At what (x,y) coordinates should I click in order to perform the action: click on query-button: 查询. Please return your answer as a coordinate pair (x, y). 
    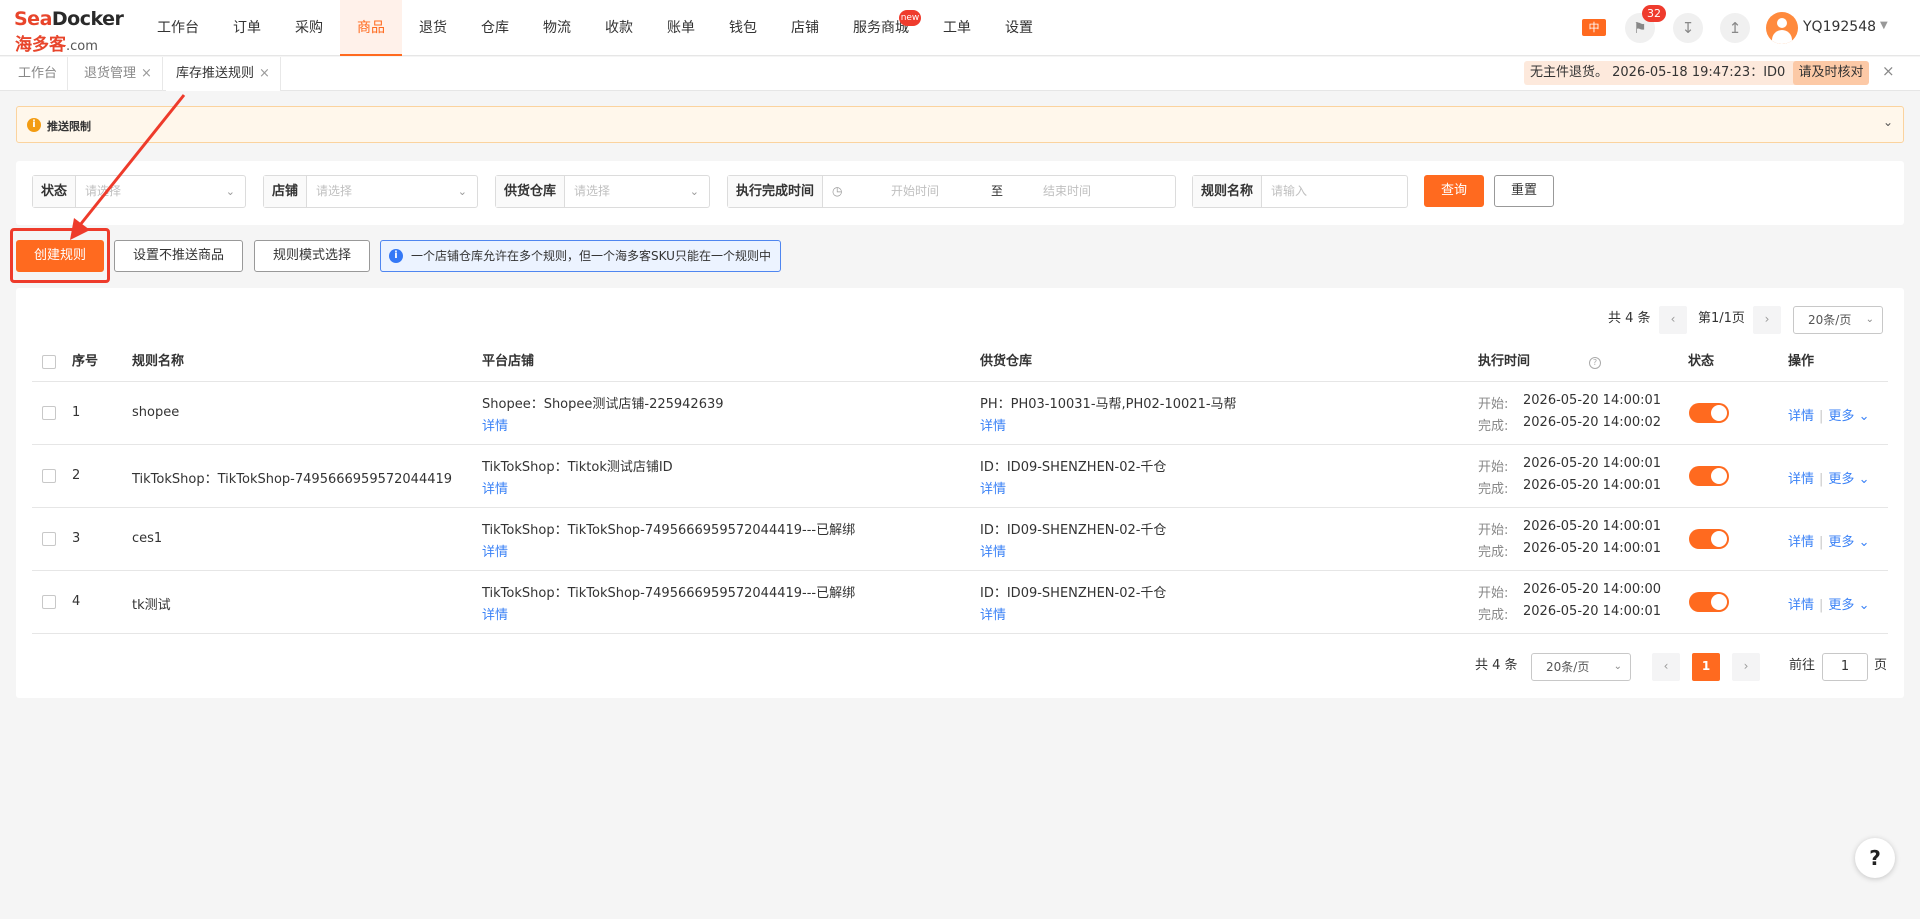
    Looking at the image, I should click on (1454, 191).